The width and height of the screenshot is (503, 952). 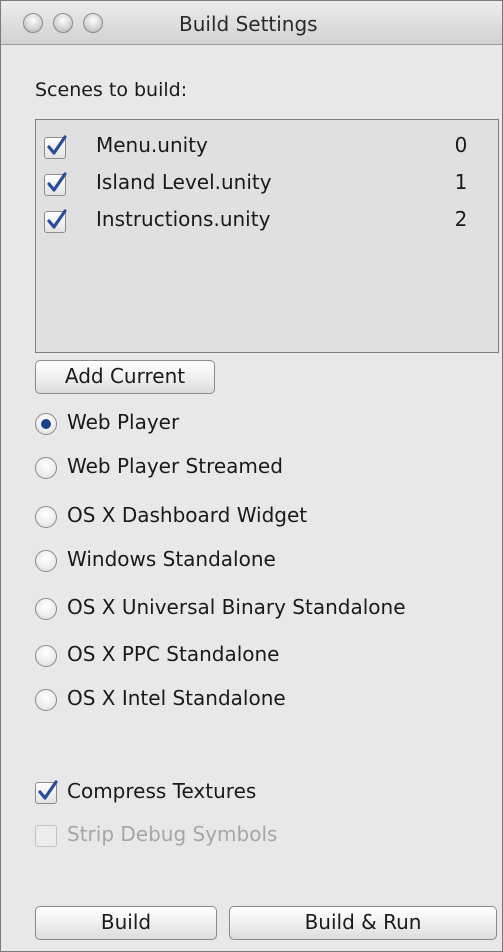 I want to click on scene-name: Island Level.unity, so click(x=184, y=182).